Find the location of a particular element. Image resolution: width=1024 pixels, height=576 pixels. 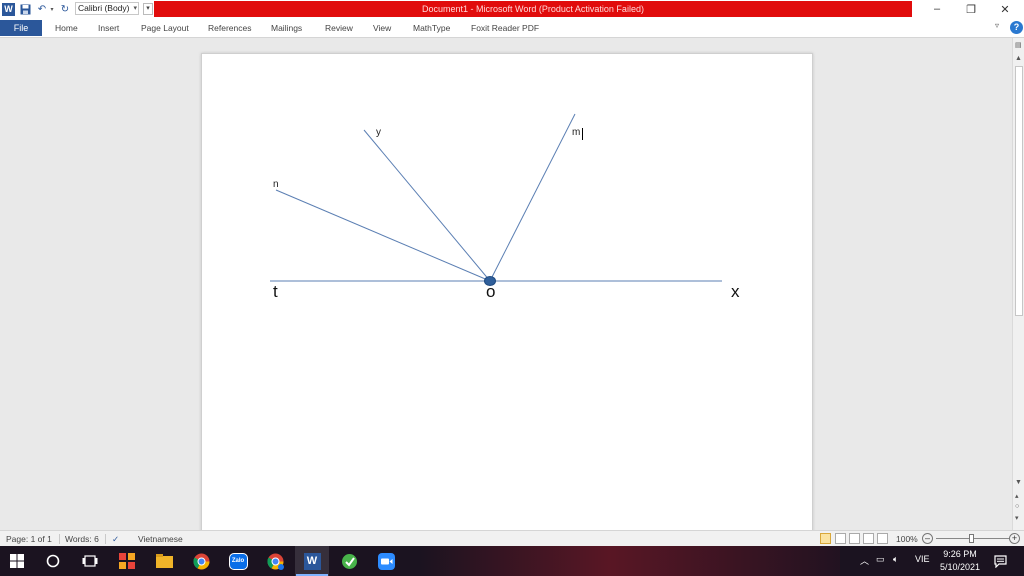

font-name-select: Calibri (Body) ▾ is located at coordinates (107, 8).